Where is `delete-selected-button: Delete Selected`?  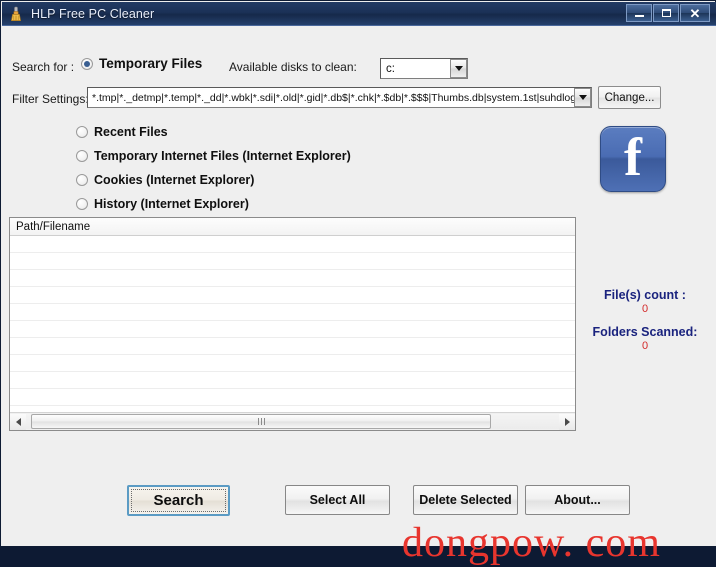 delete-selected-button: Delete Selected is located at coordinates (465, 500).